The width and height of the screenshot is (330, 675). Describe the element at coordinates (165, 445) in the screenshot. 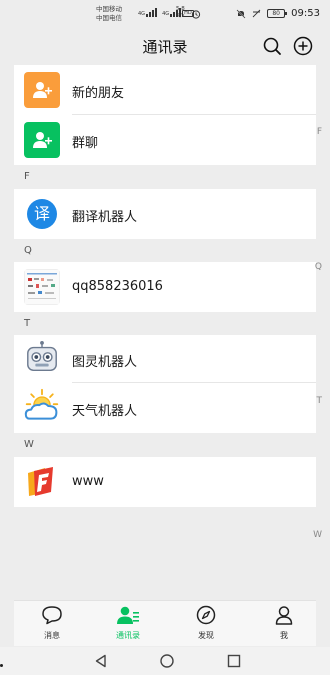

I see `section-header-w: W` at that location.